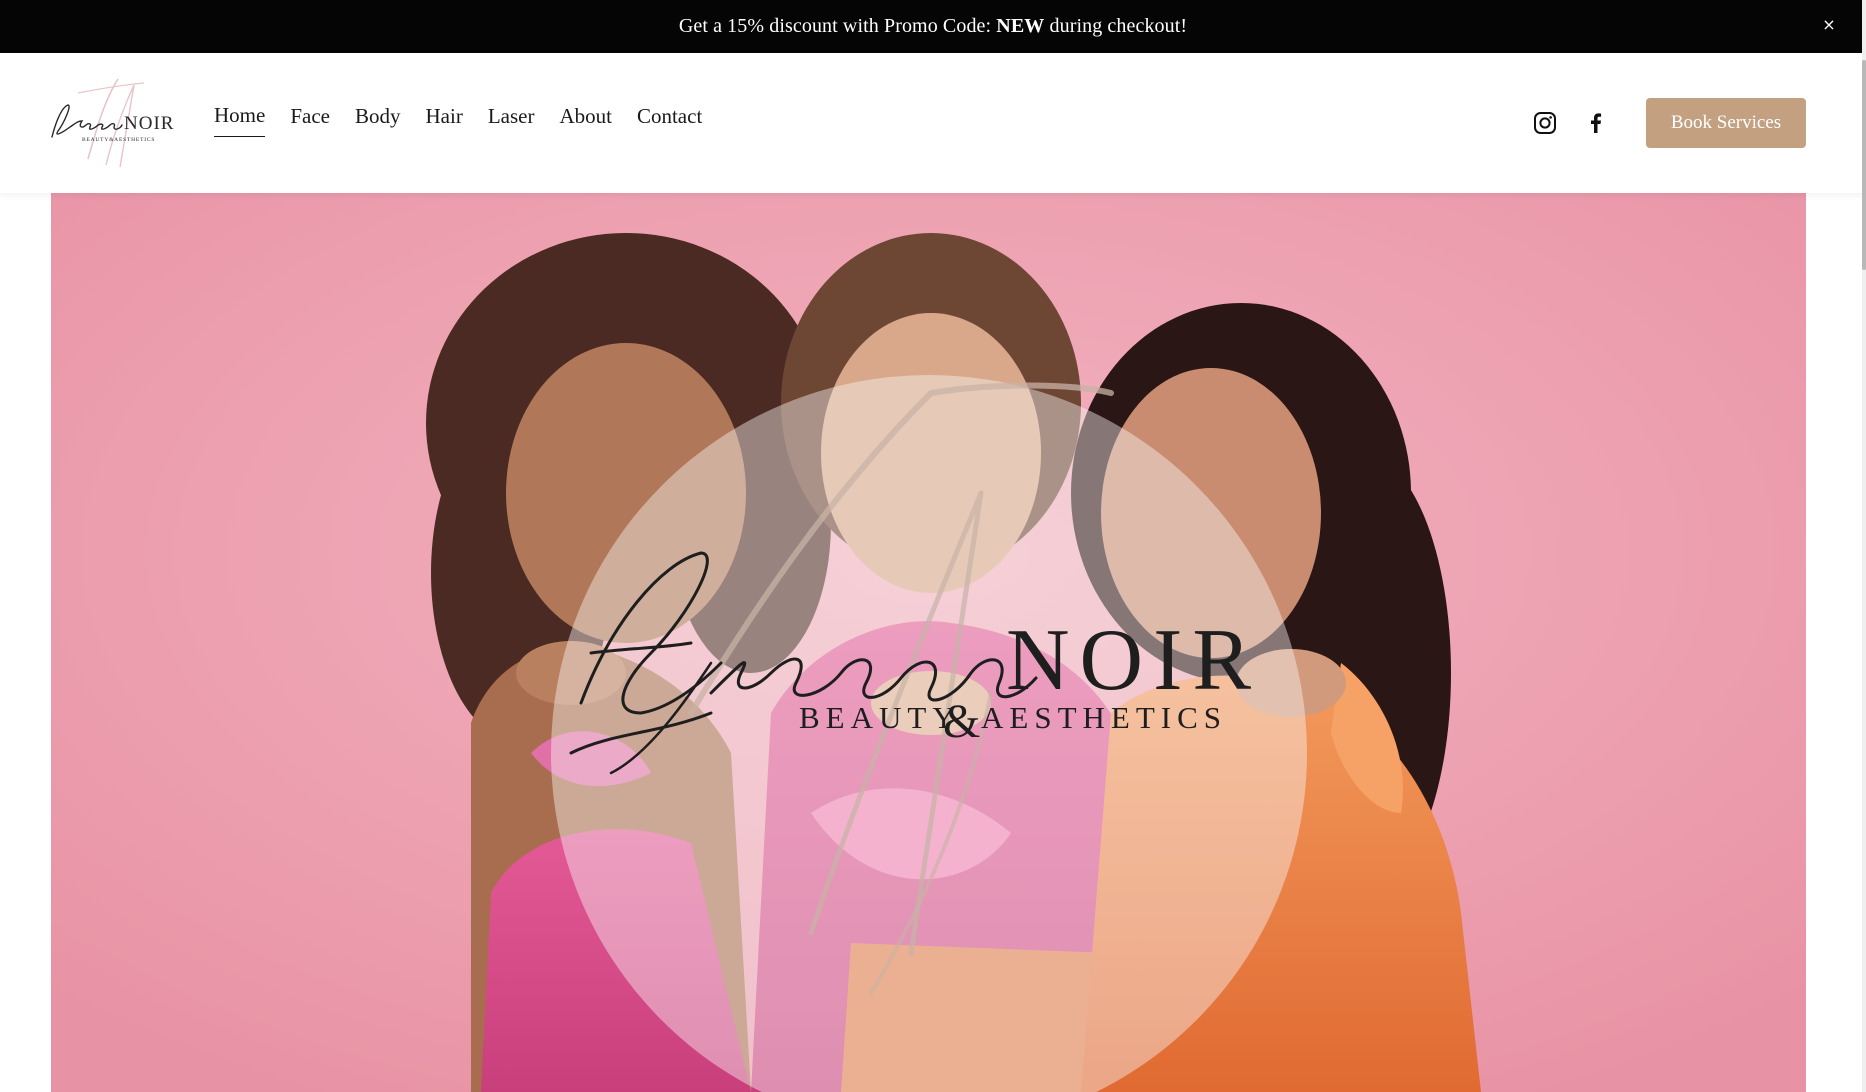  I want to click on nav-about: About, so click(585, 120).